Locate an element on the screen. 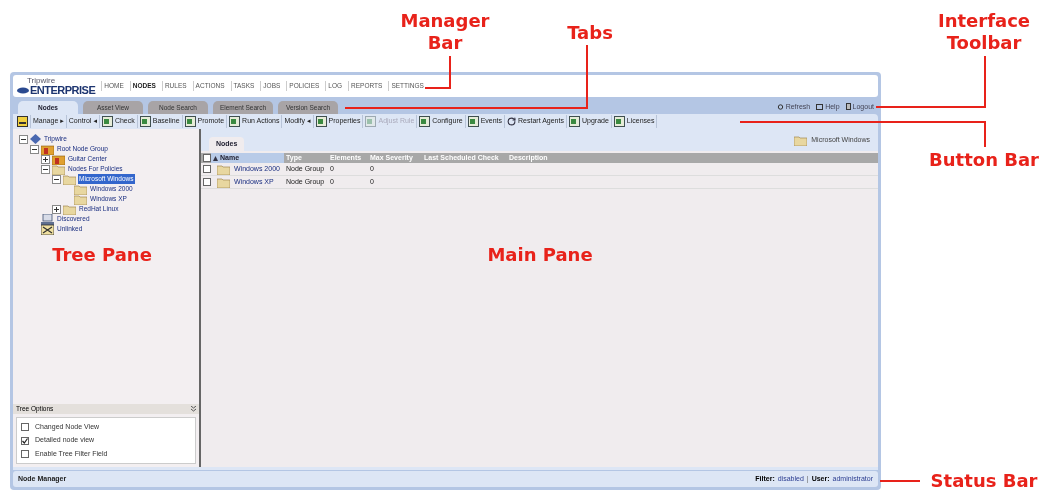 The image size is (1047, 491). annotation-label: Button Bar is located at coordinates (984, 160).